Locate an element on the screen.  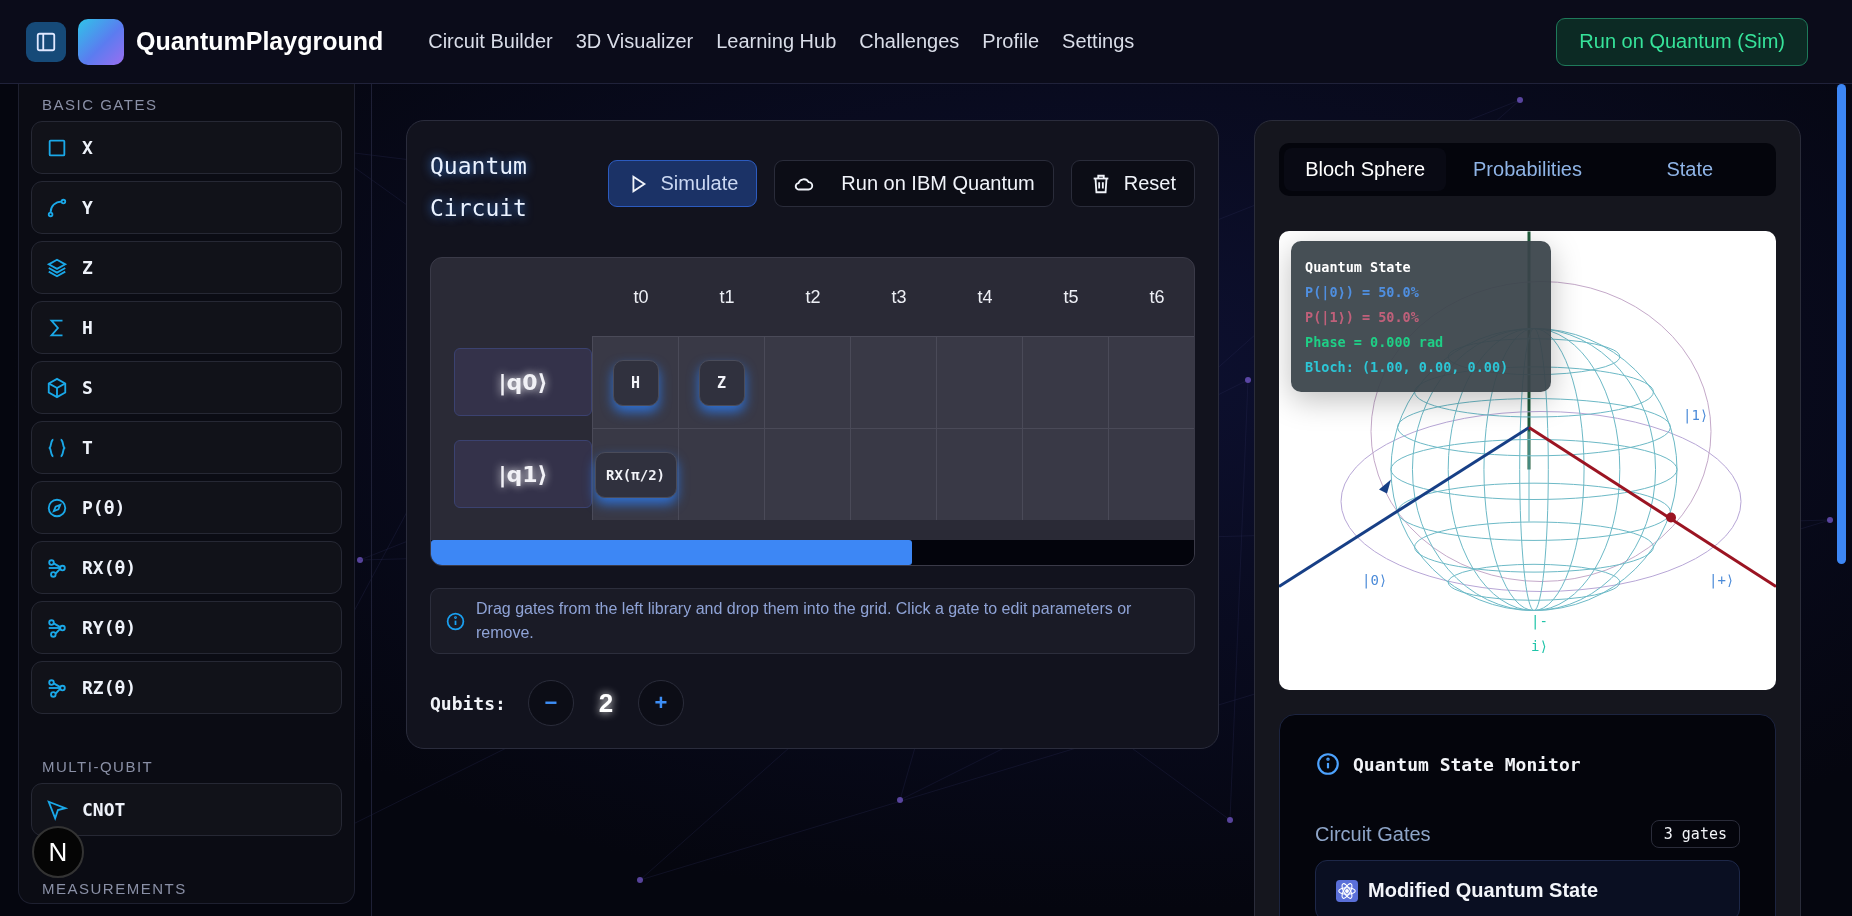
panel-title: Quantum Circuit is located at coordinates (479, 187).